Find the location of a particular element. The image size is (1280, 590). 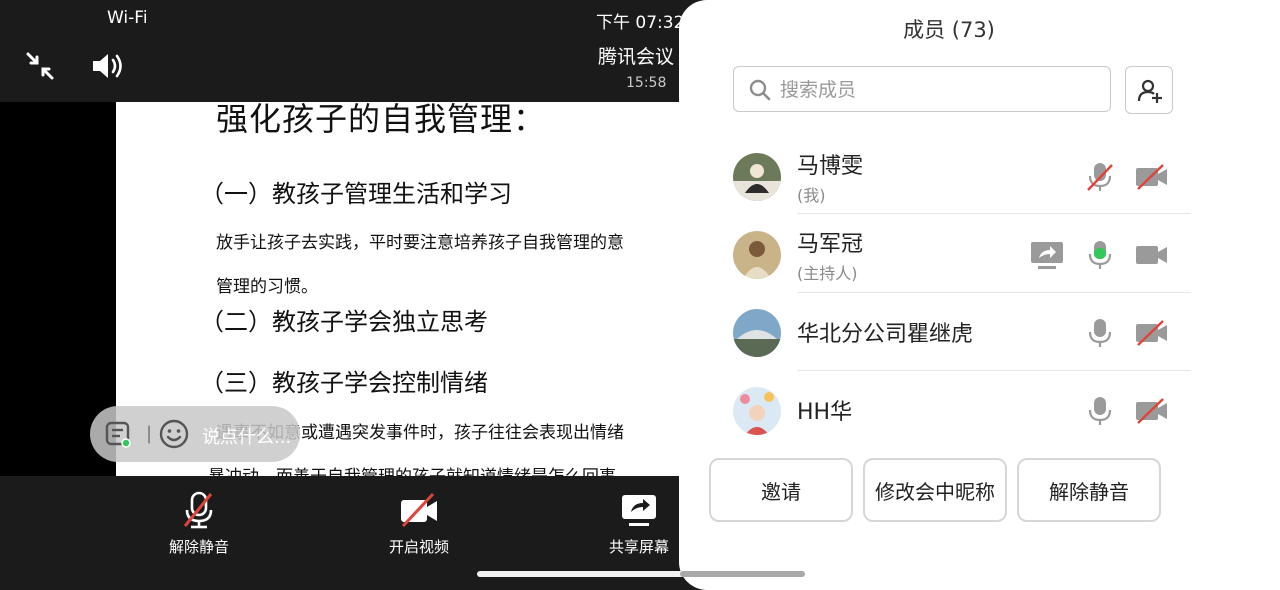

home-indicator-segment is located at coordinates (742, 574).